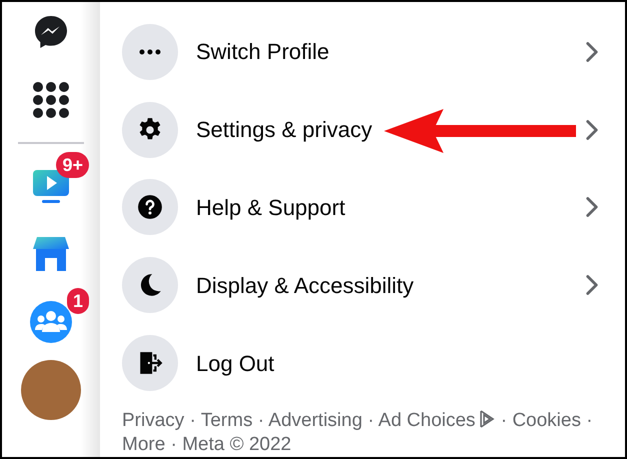 The width and height of the screenshot is (627, 459). What do you see at coordinates (77, 301) in the screenshot?
I see `notification-count: 1` at bounding box center [77, 301].